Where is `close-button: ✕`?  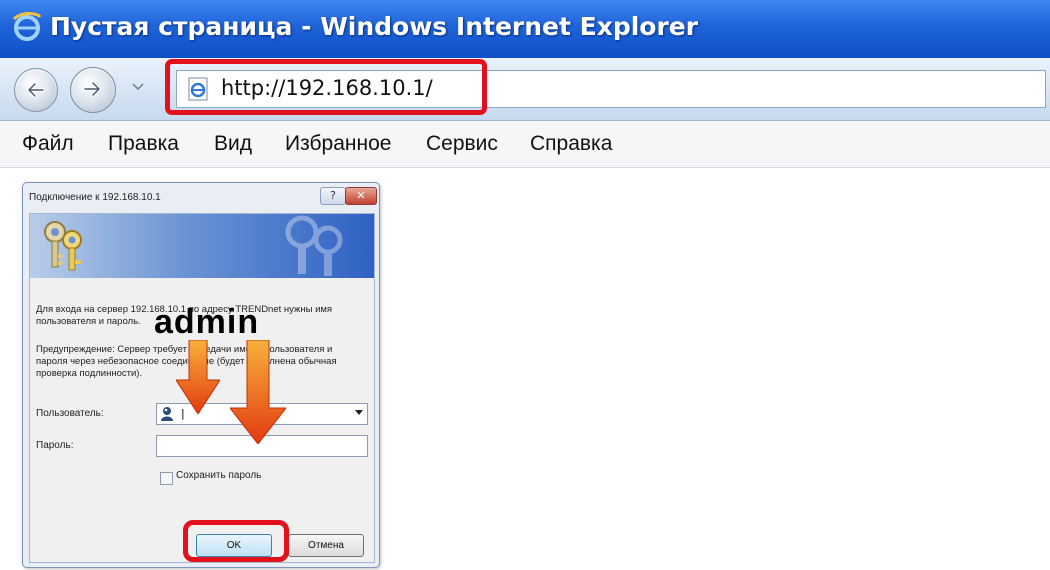 close-button: ✕ is located at coordinates (361, 196).